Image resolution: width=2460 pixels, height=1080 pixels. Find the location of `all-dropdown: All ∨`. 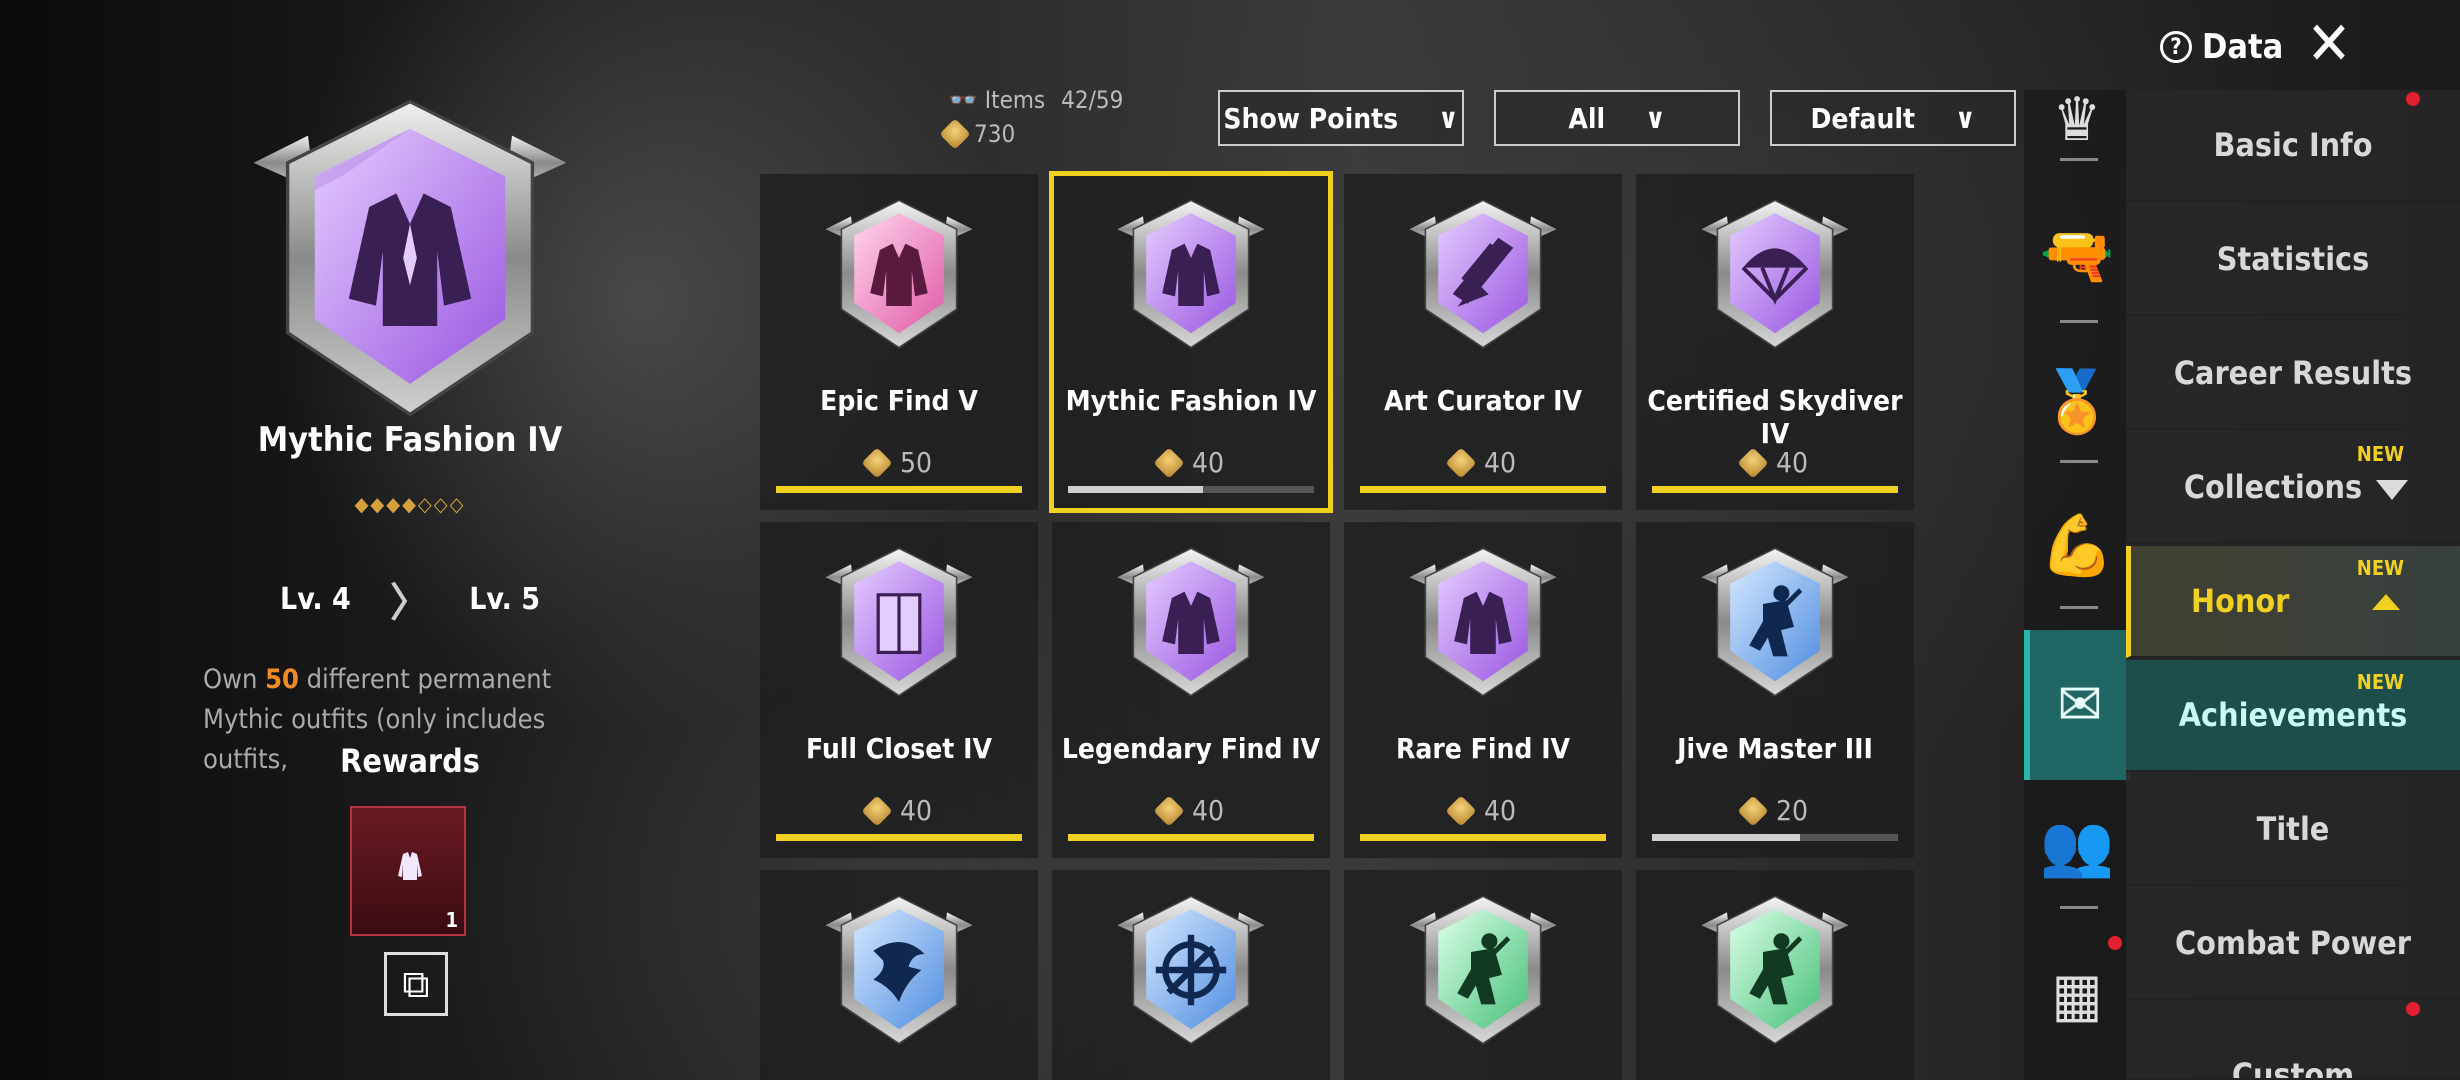

all-dropdown: All ∨ is located at coordinates (1617, 118).